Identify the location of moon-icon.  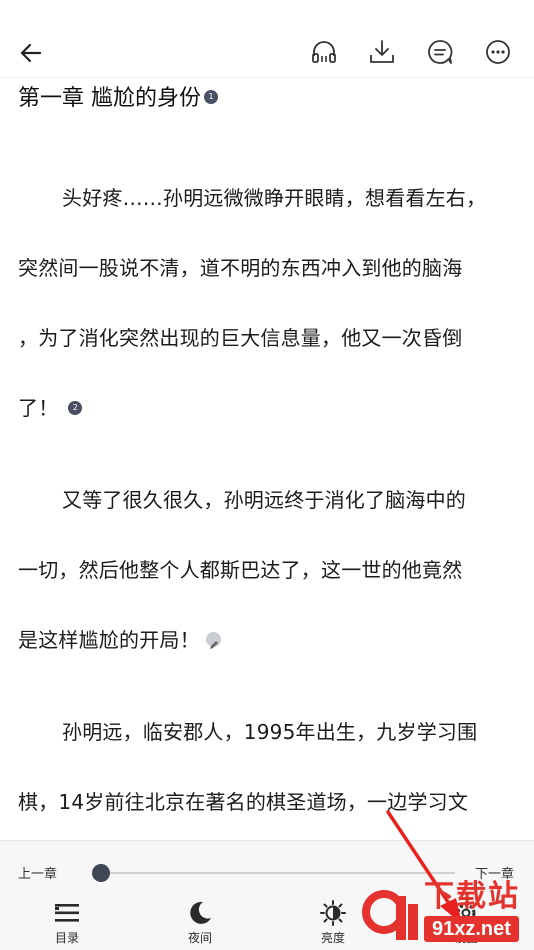
(200, 912).